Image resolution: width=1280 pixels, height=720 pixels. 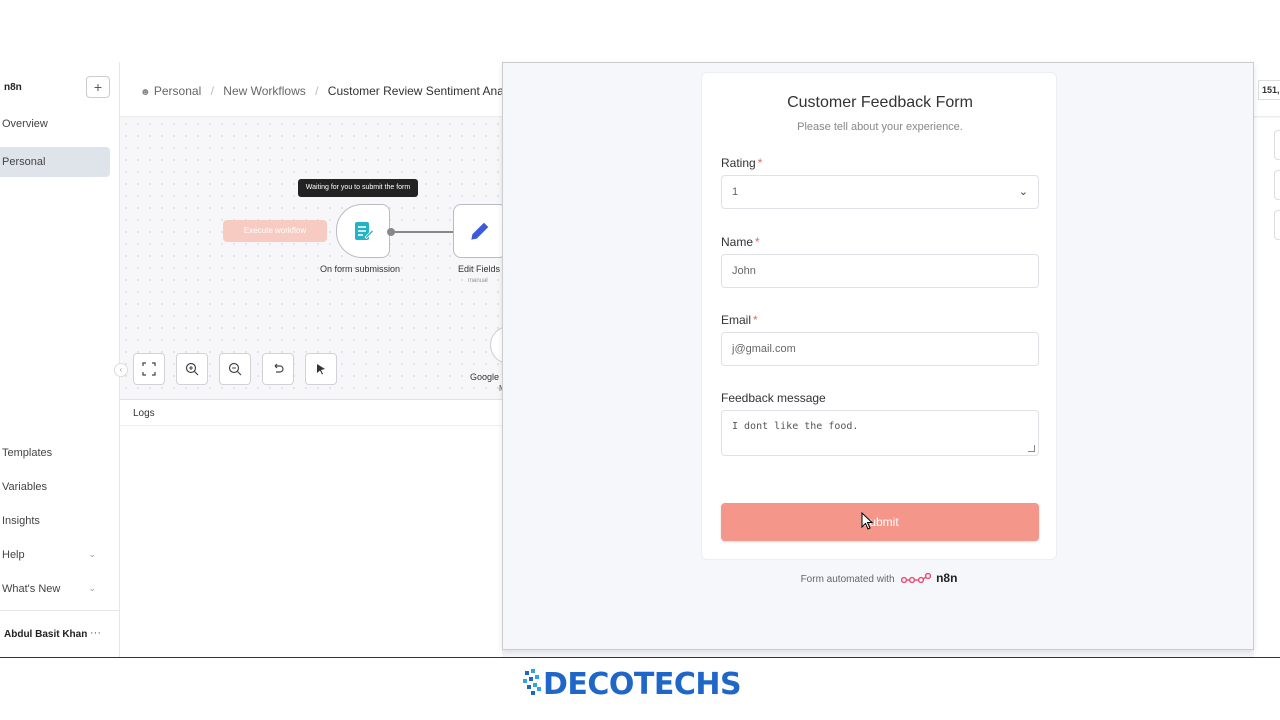 I want to click on cursor-icon, so click(x=321, y=369).